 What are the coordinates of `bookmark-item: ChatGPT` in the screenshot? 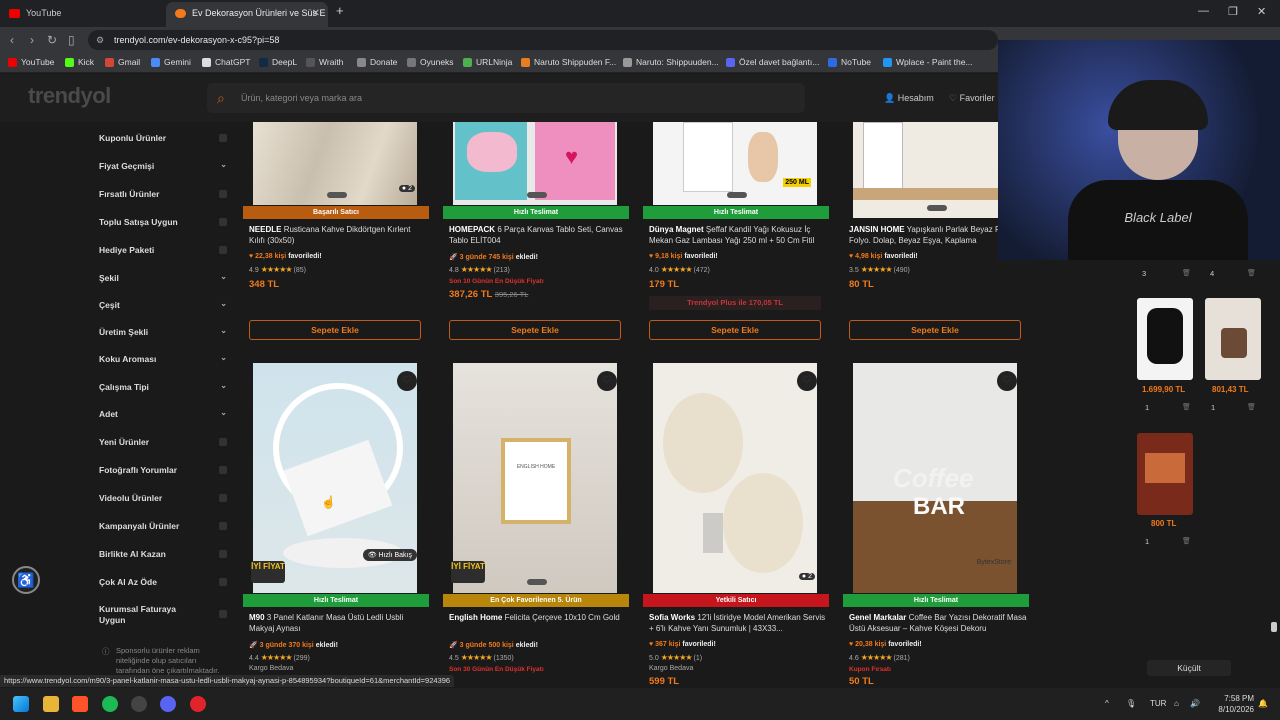 It's located at (226, 62).